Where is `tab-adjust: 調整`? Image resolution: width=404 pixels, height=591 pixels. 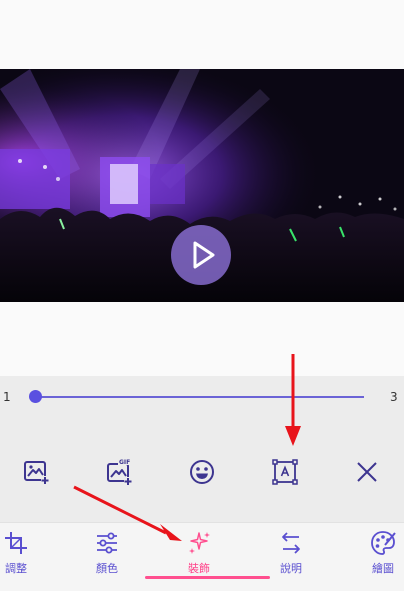
tab-adjust: 調整 is located at coordinates (23, 554).